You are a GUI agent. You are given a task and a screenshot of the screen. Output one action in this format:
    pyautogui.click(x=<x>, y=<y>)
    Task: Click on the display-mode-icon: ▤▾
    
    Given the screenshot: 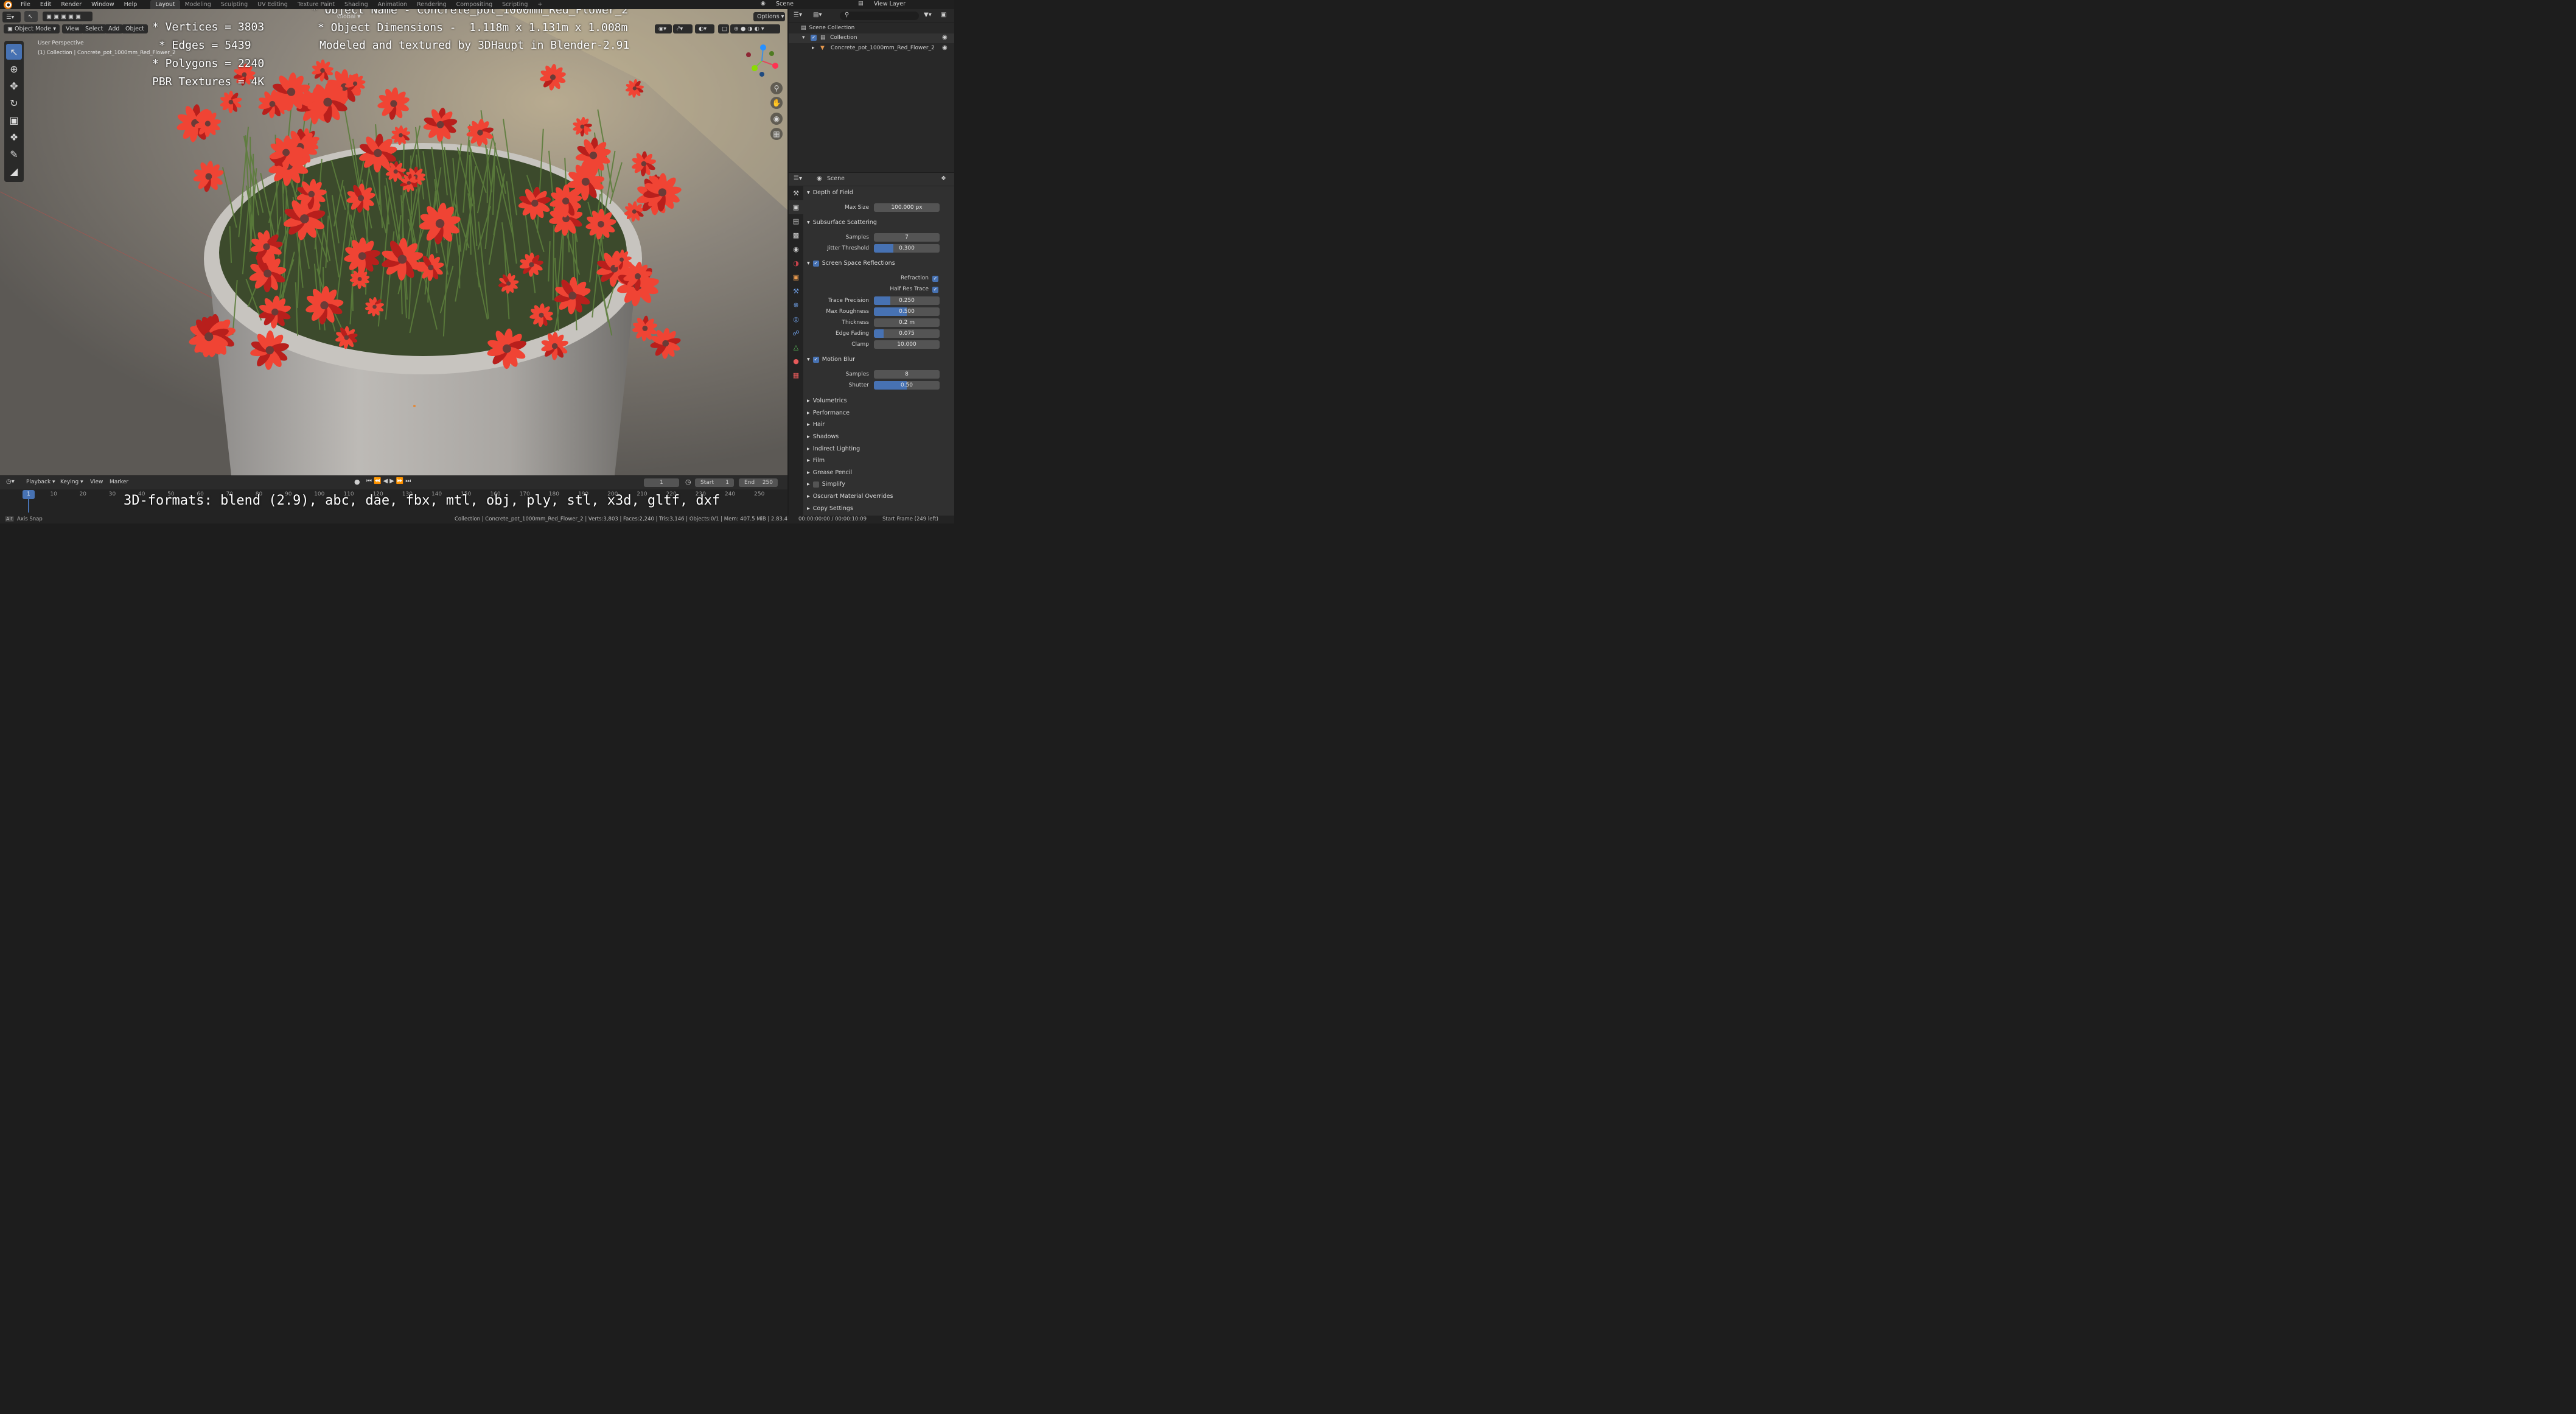 What is the action you would take?
    pyautogui.click(x=817, y=15)
    